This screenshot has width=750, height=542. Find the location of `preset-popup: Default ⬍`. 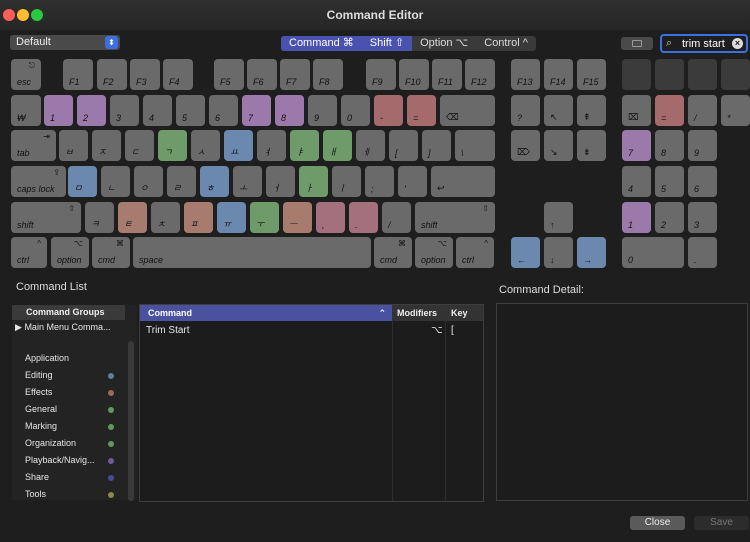

preset-popup: Default ⬍ is located at coordinates (65, 42).